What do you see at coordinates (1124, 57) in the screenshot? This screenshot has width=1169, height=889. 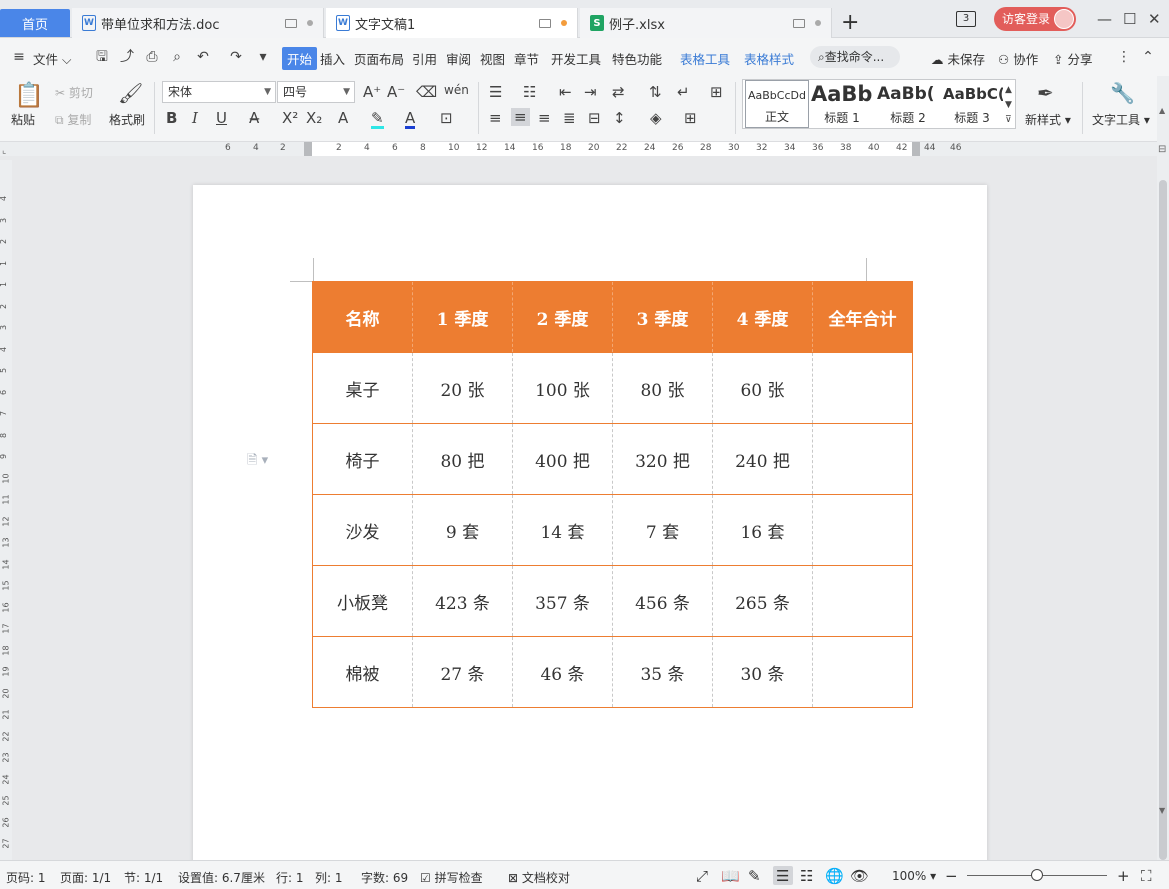 I see `more-icon: ⋮` at bounding box center [1124, 57].